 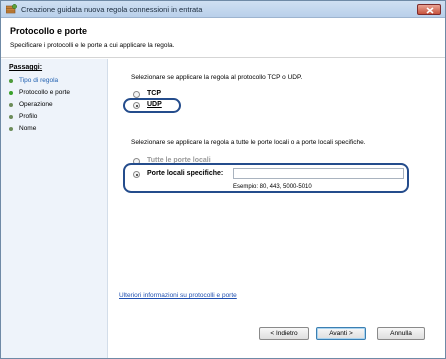 What do you see at coordinates (28, 116) in the screenshot?
I see `sidebar-item-label: Profilo` at bounding box center [28, 116].